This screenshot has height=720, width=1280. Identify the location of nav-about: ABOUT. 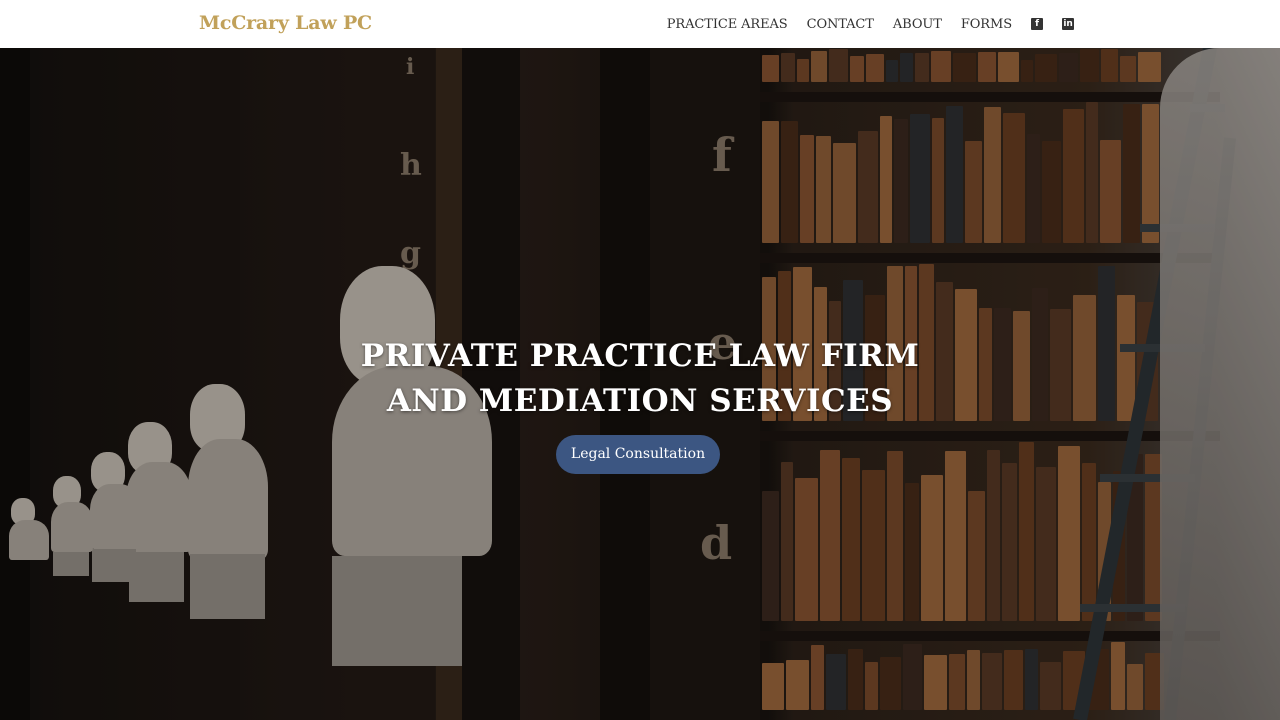
(917, 24).